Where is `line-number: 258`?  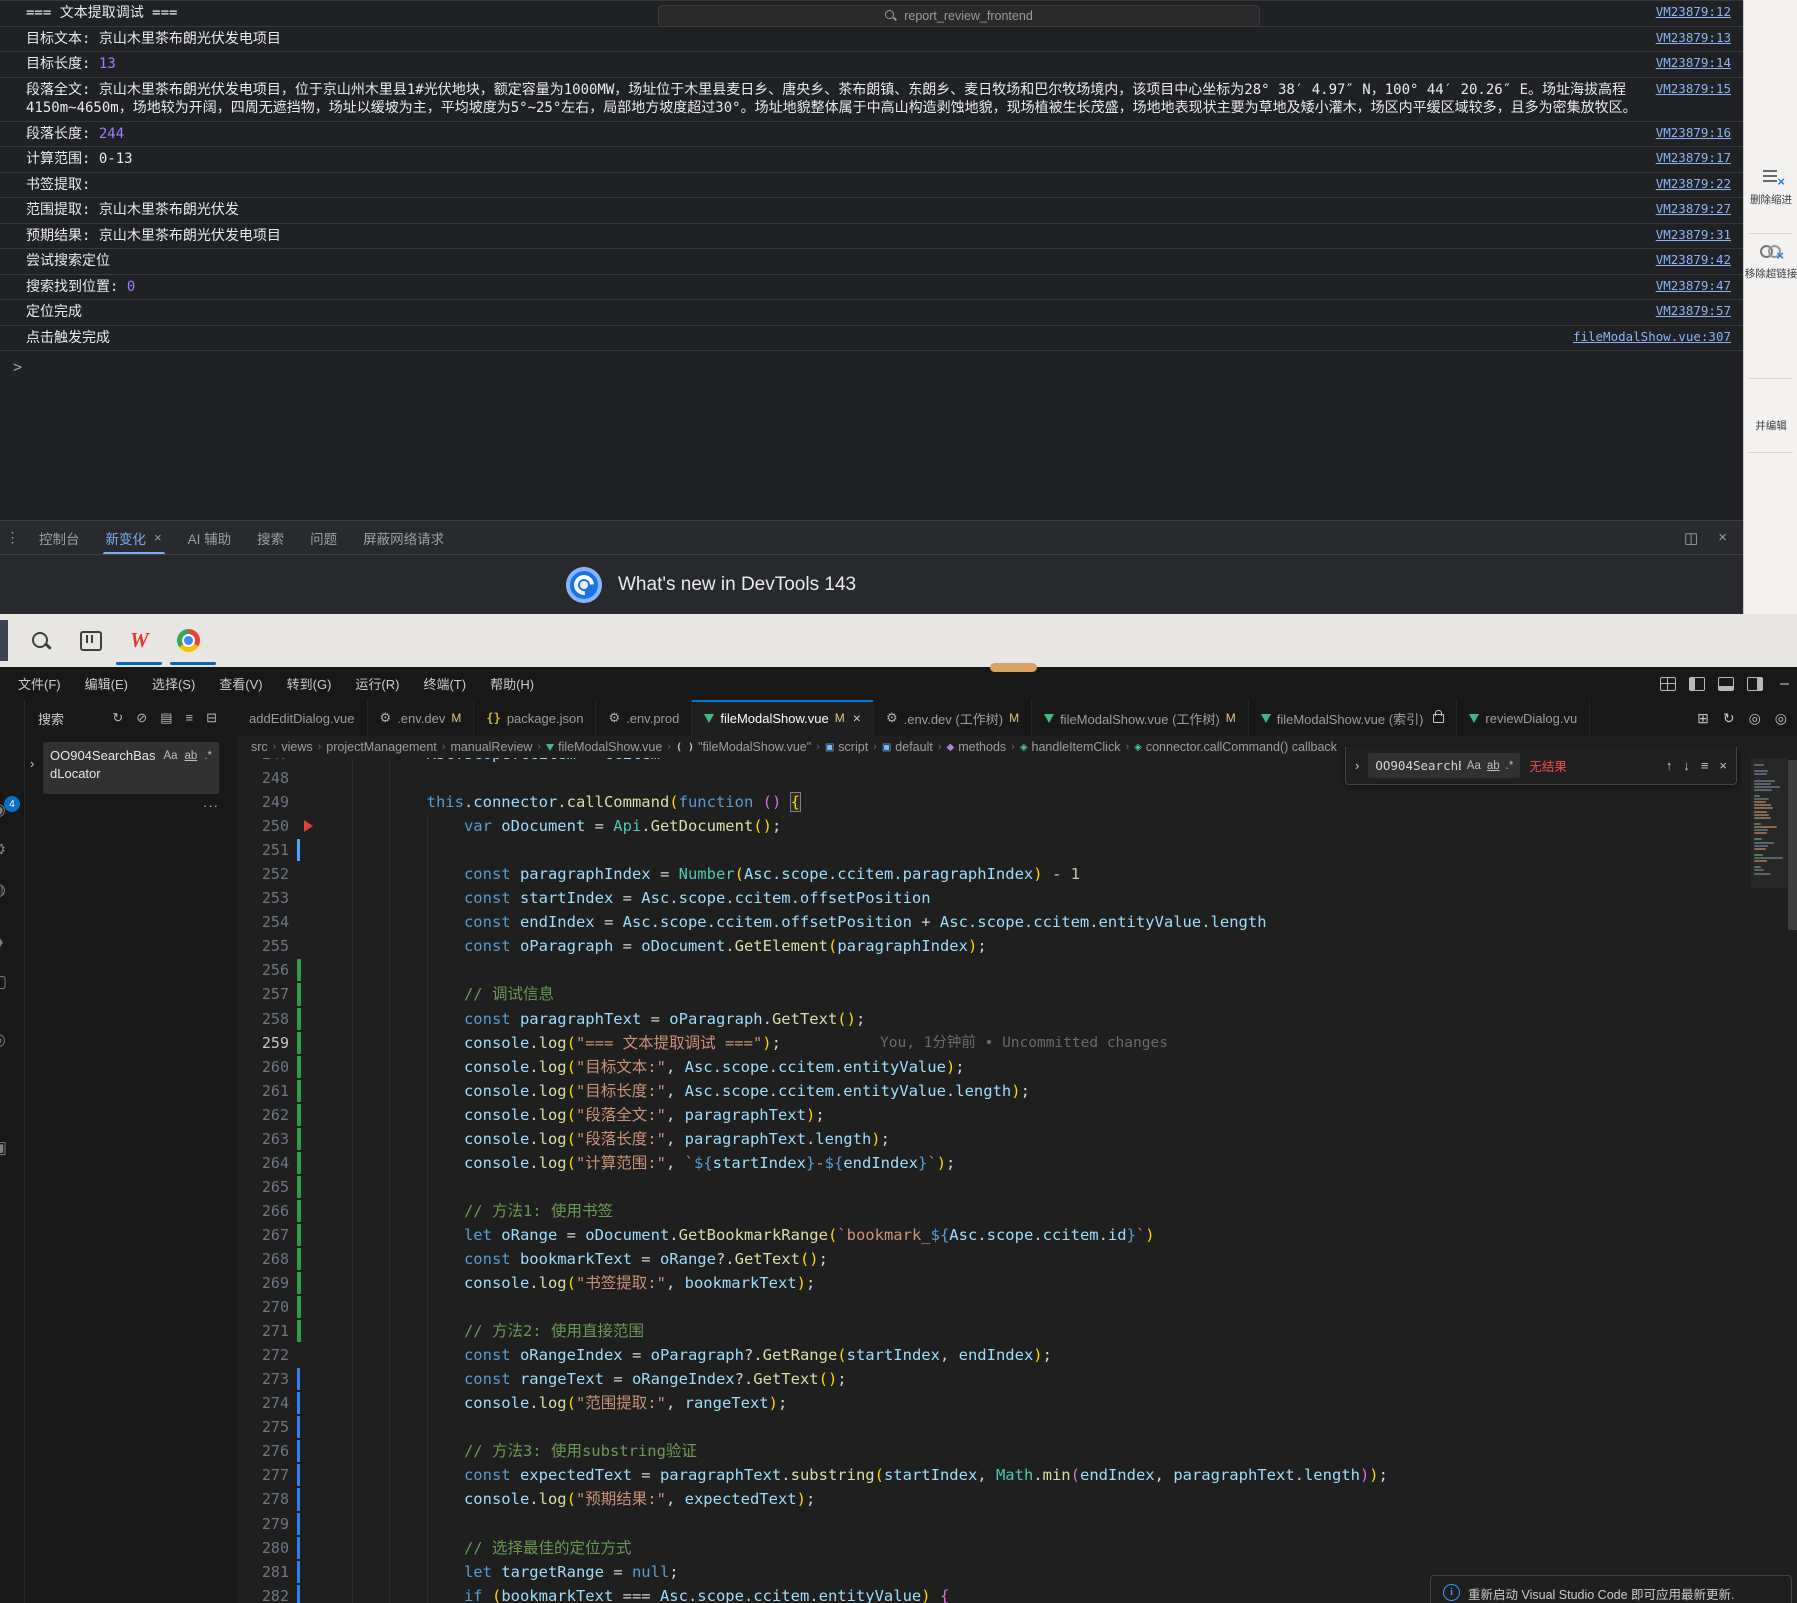
line-number: 258 is located at coordinates (263, 1019).